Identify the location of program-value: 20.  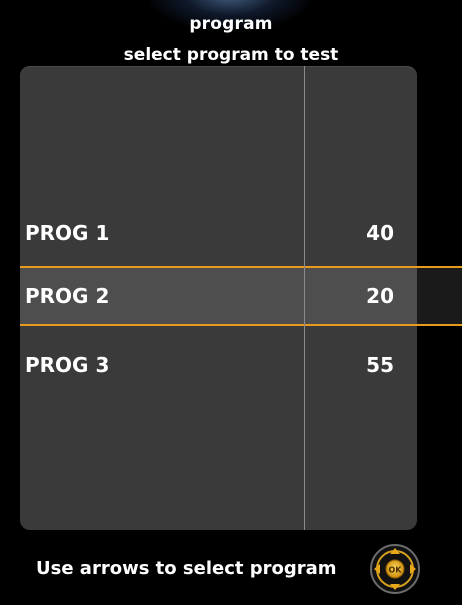
(380, 296).